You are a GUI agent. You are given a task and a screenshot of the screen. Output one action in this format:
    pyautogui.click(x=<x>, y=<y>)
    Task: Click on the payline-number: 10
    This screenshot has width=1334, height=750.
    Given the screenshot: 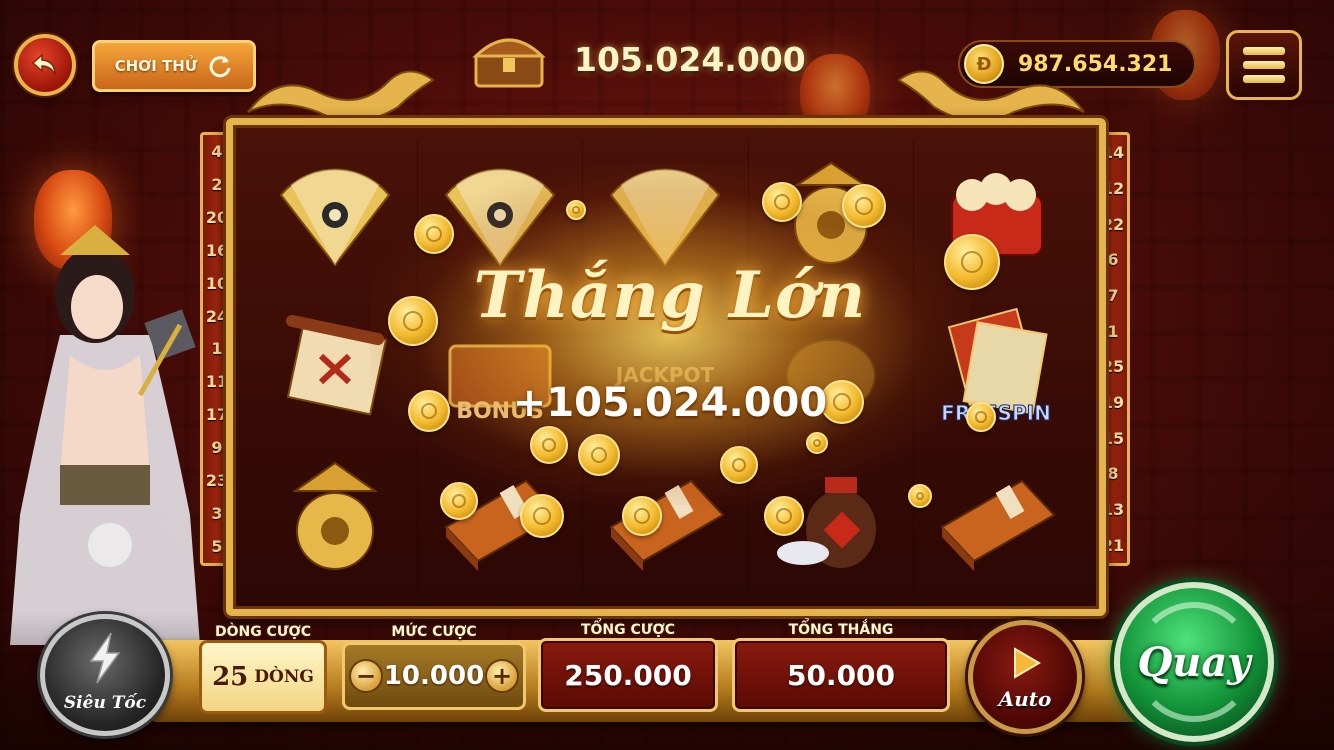 What is the action you would take?
    pyautogui.click(x=217, y=283)
    